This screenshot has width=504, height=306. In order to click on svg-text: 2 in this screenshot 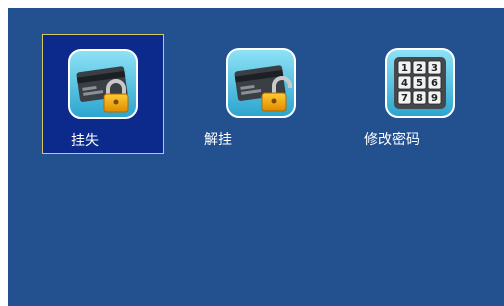, I will do `click(419, 68)`.